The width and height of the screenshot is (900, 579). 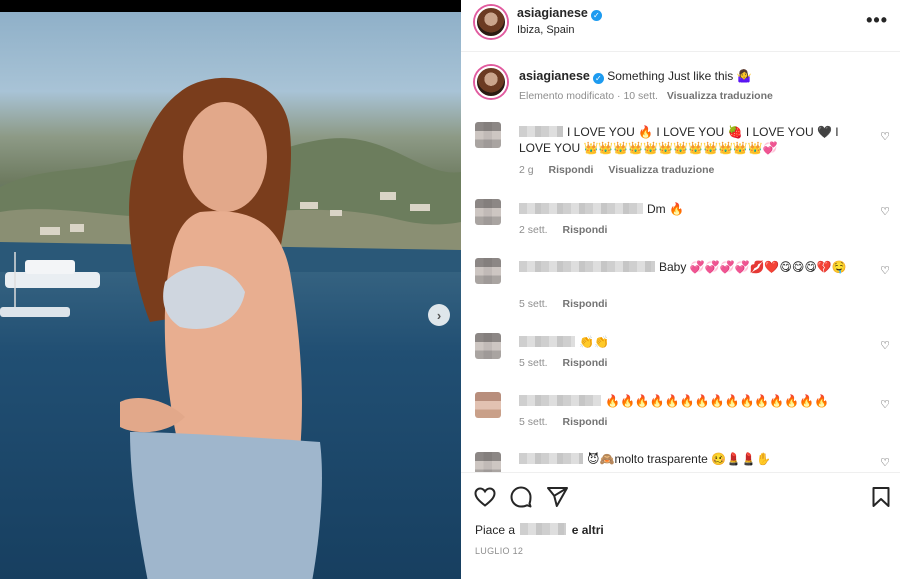 What do you see at coordinates (689, 209) in the screenshot?
I see `comment-body: Dm 🔥` at bounding box center [689, 209].